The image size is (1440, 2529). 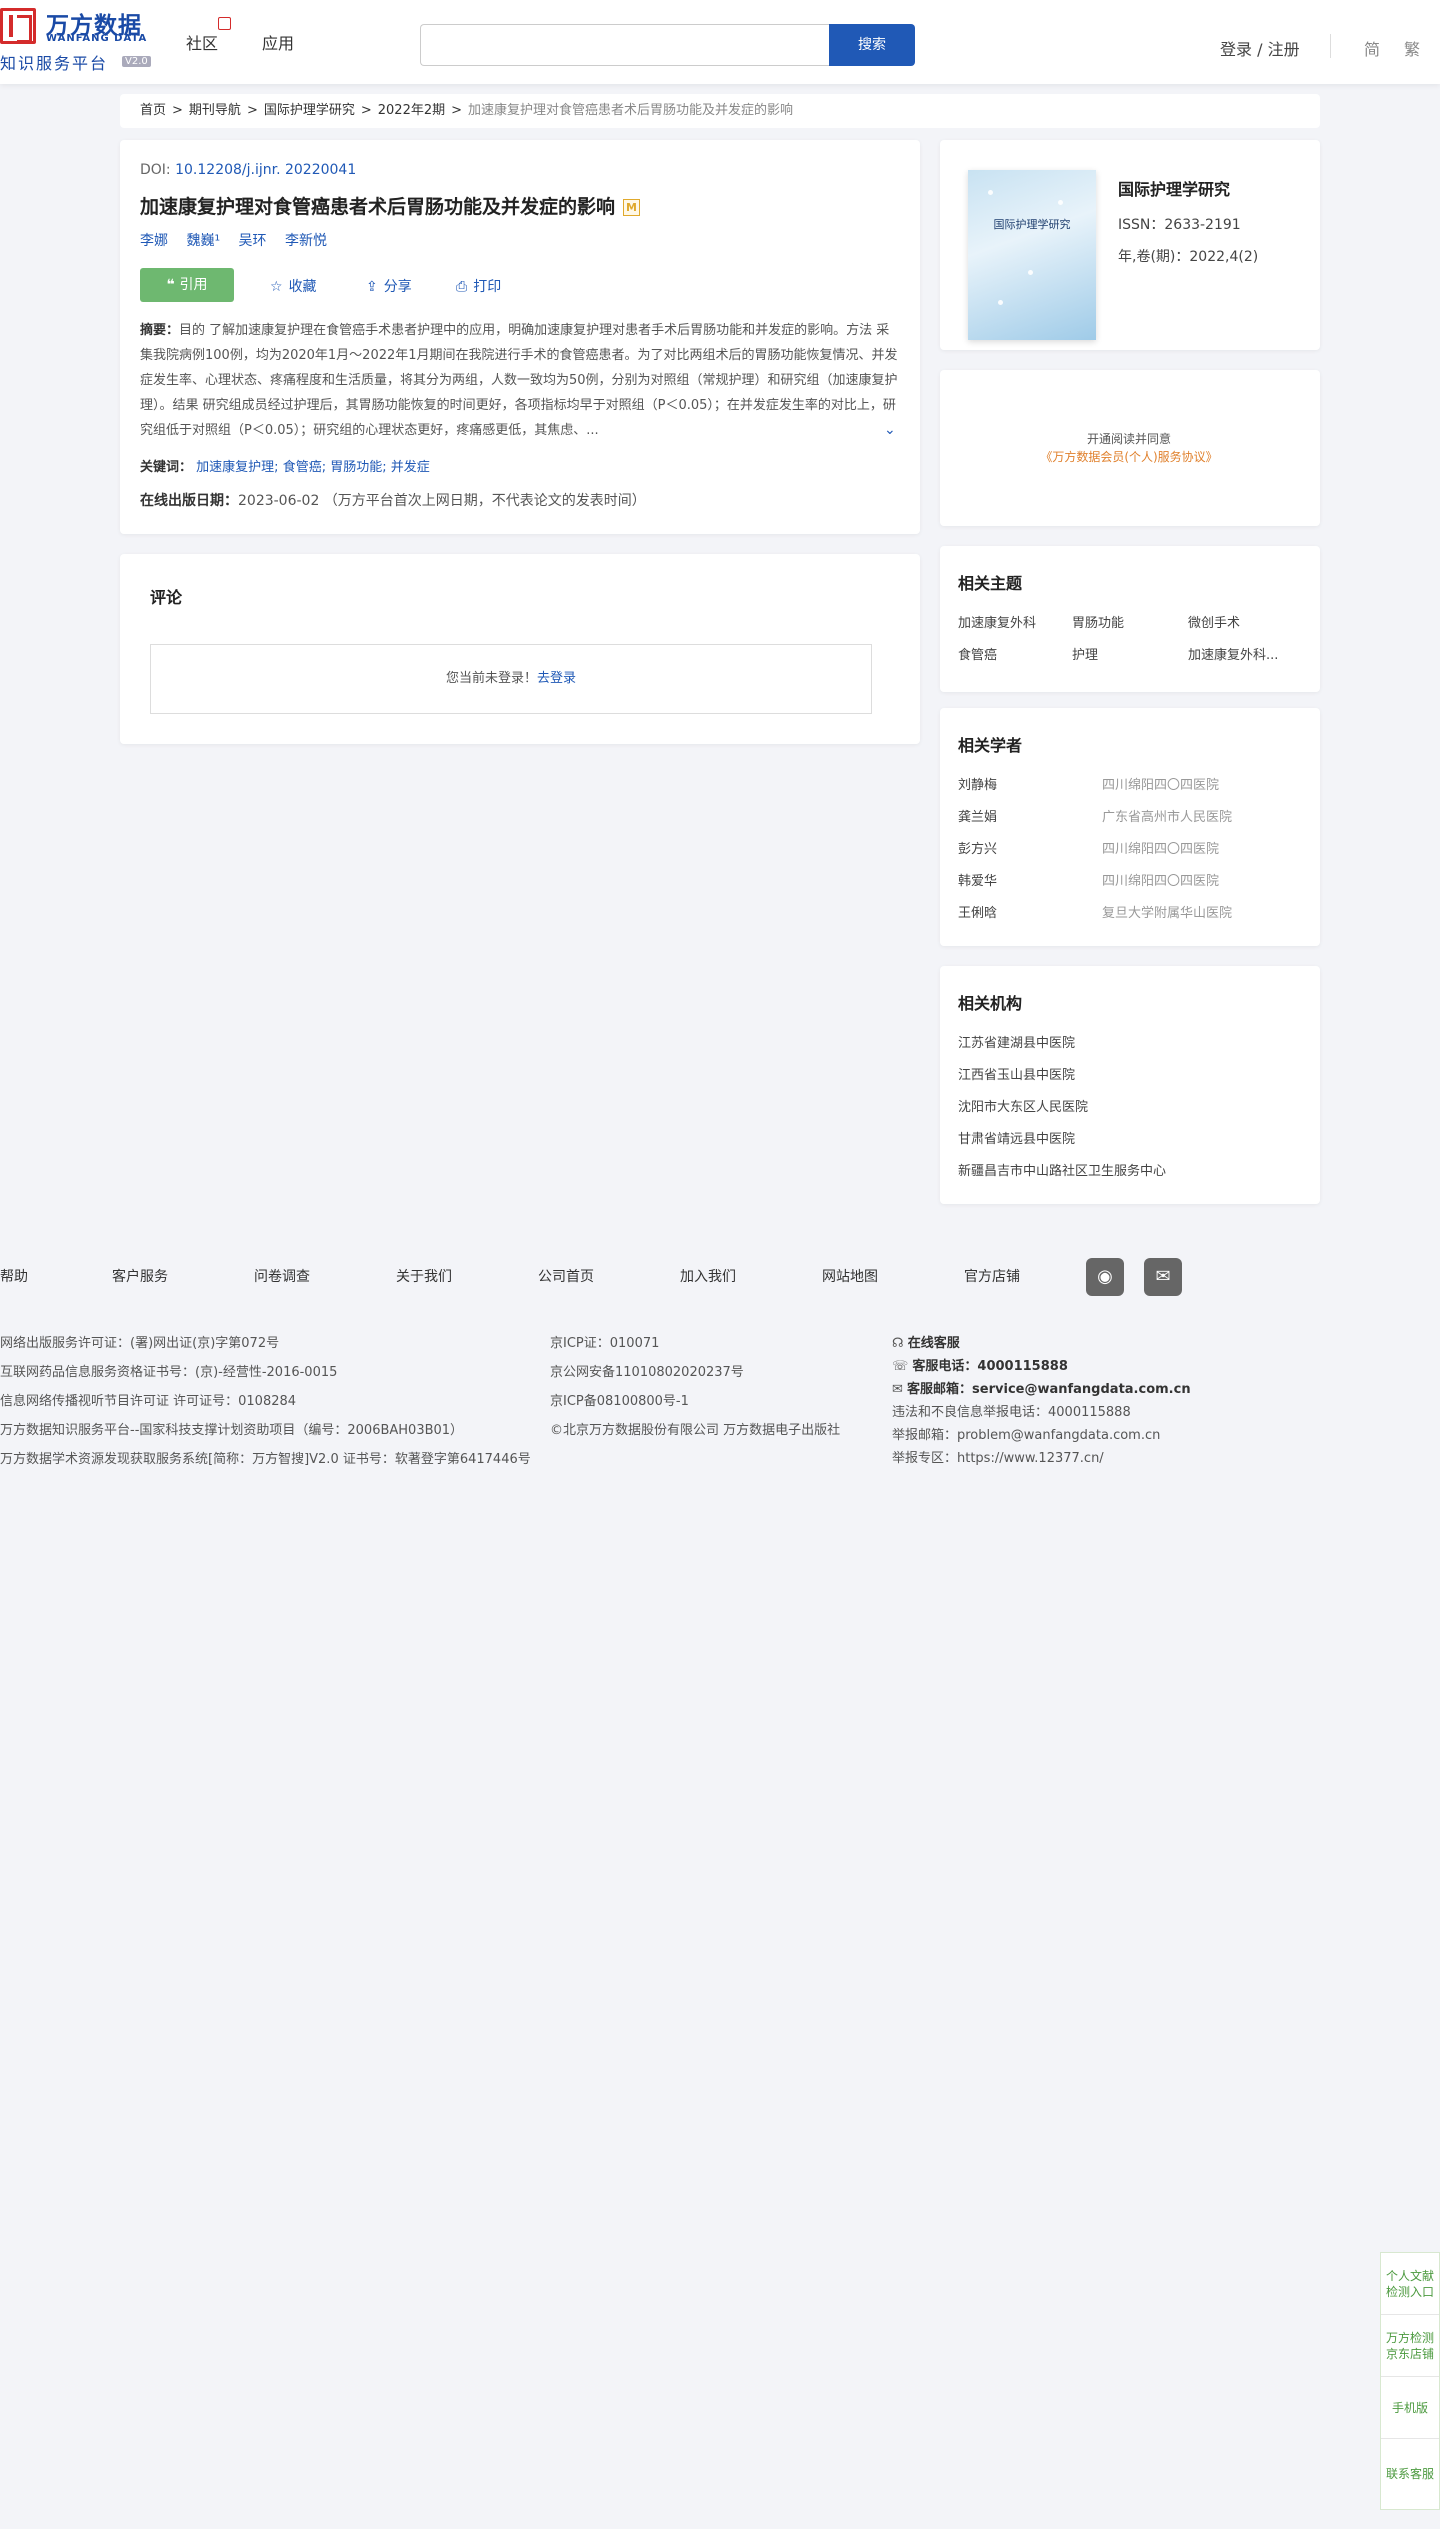 What do you see at coordinates (977, 879) in the screenshot?
I see `scholar-name-link: 韩爱华` at bounding box center [977, 879].